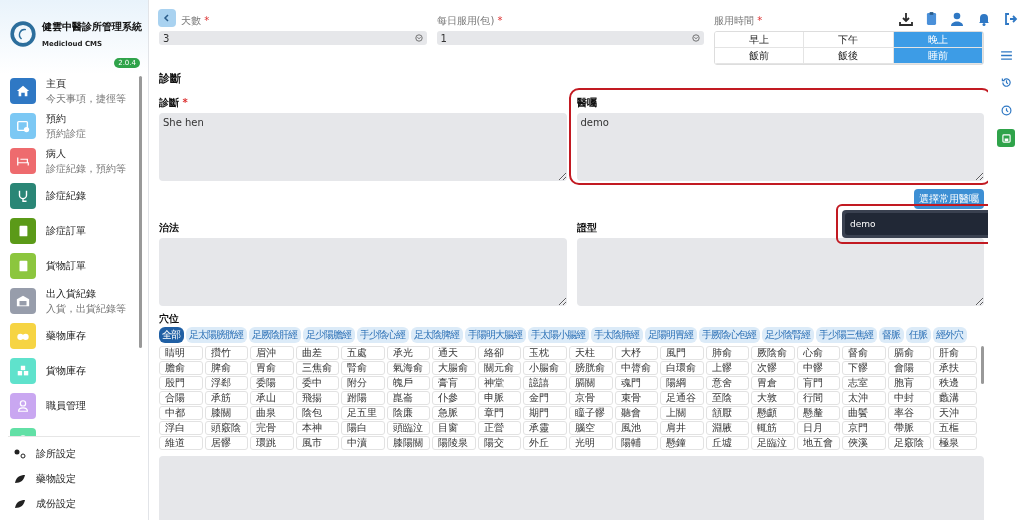  Describe the element at coordinates (293, 38) in the screenshot. I see `select-field: 3` at that location.